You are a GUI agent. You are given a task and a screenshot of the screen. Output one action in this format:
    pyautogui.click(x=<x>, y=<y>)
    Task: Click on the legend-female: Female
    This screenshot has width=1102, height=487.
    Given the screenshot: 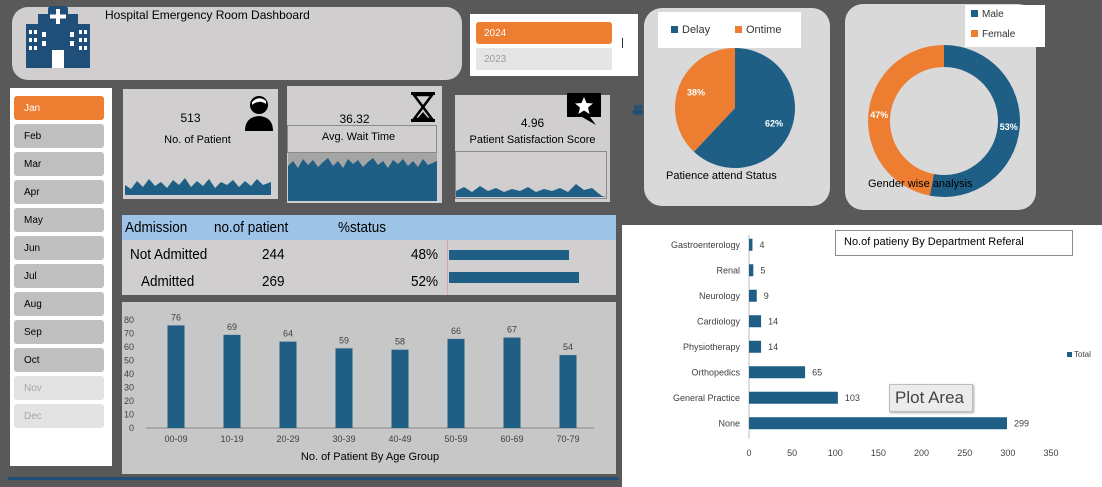 What is the action you would take?
    pyautogui.click(x=993, y=34)
    